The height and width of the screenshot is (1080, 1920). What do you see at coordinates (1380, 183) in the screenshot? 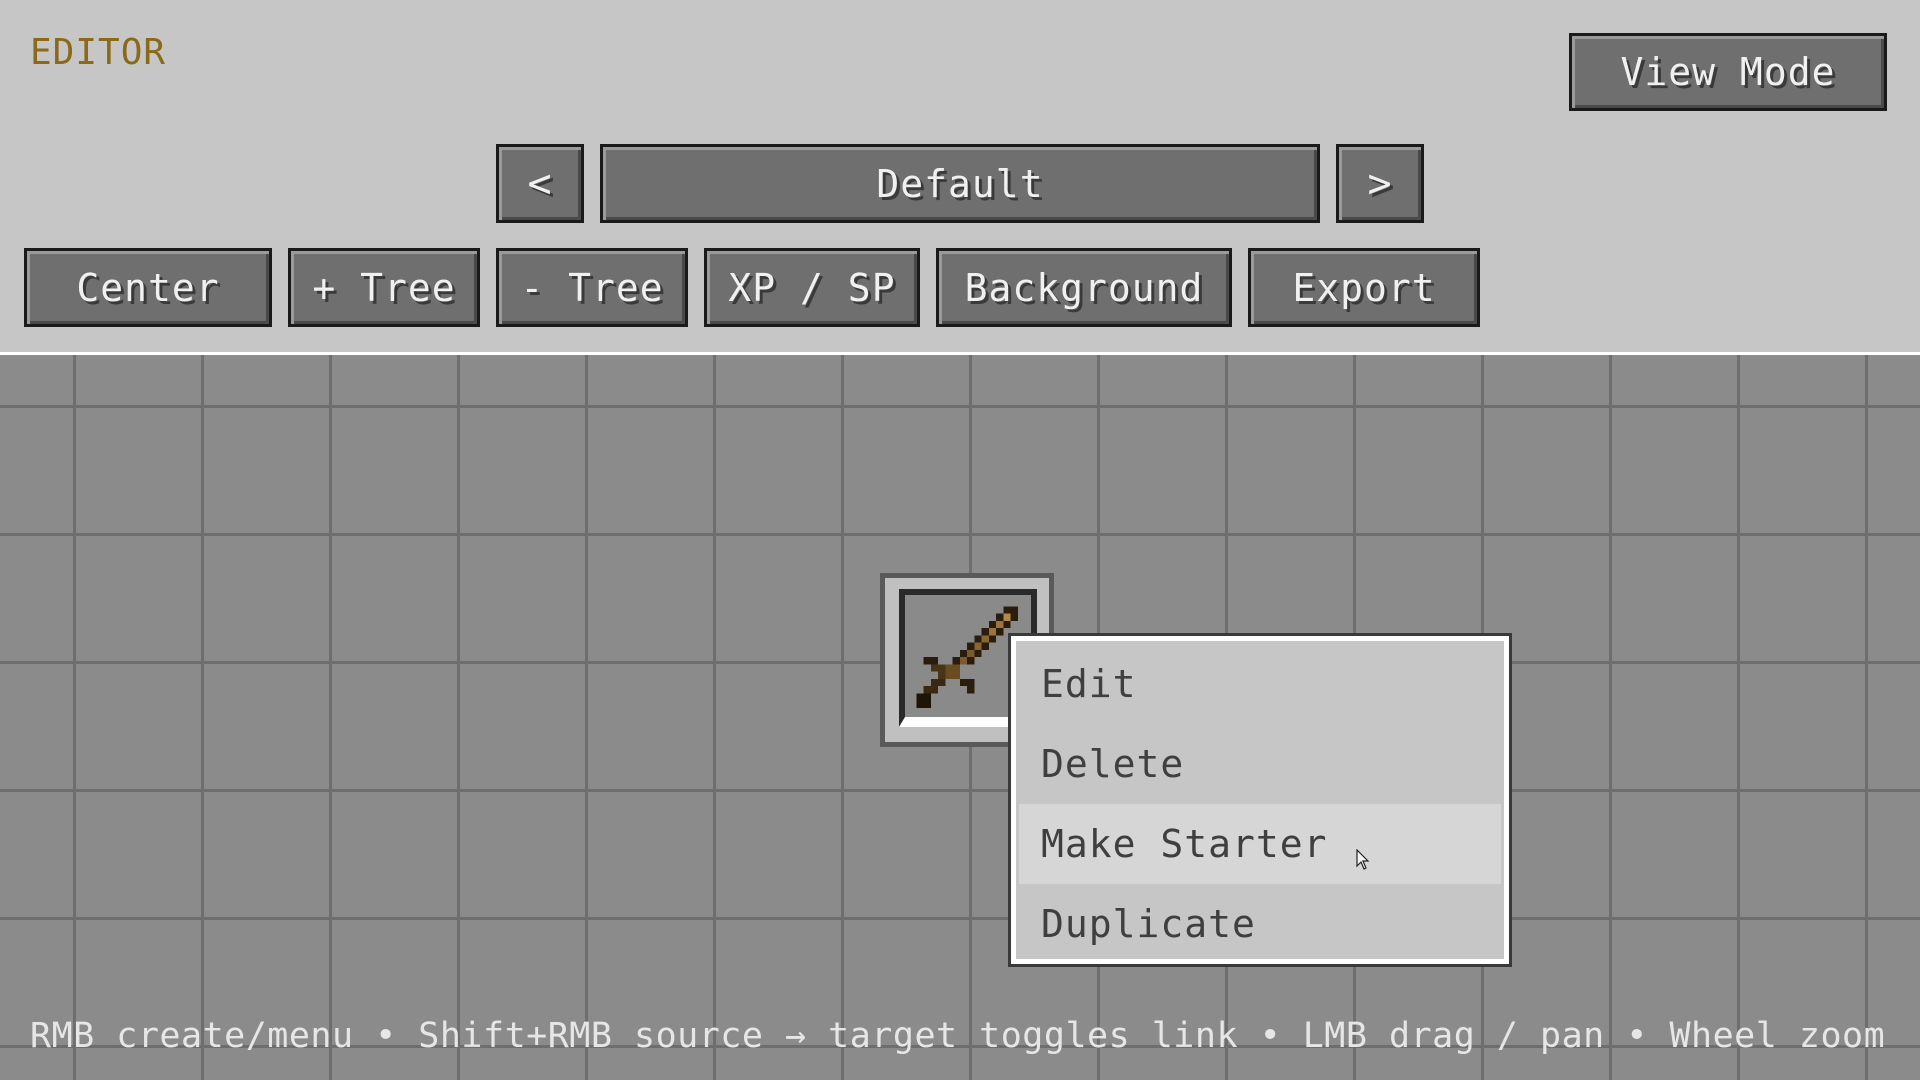
I see `next-tree-button: >` at bounding box center [1380, 183].